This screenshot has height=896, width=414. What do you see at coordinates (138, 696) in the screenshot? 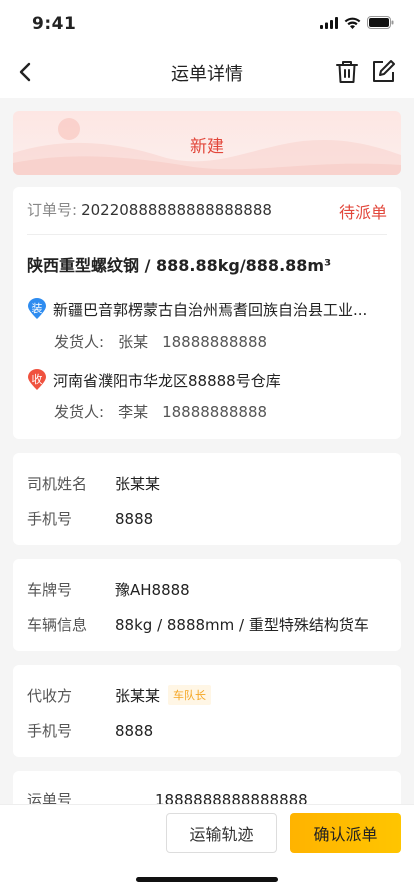
I see `payee-value: 张某某` at bounding box center [138, 696].